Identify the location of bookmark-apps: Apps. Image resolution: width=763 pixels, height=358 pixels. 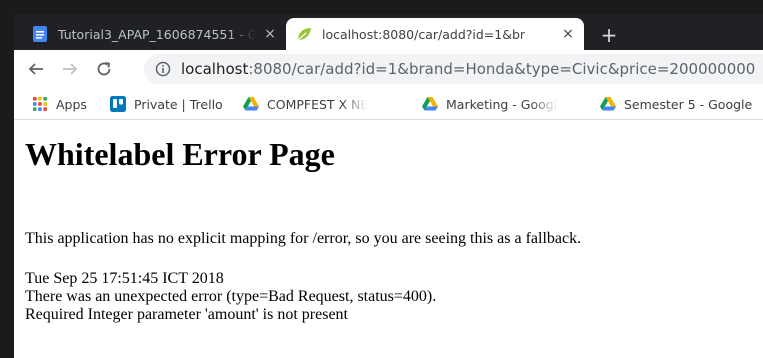
(59, 104).